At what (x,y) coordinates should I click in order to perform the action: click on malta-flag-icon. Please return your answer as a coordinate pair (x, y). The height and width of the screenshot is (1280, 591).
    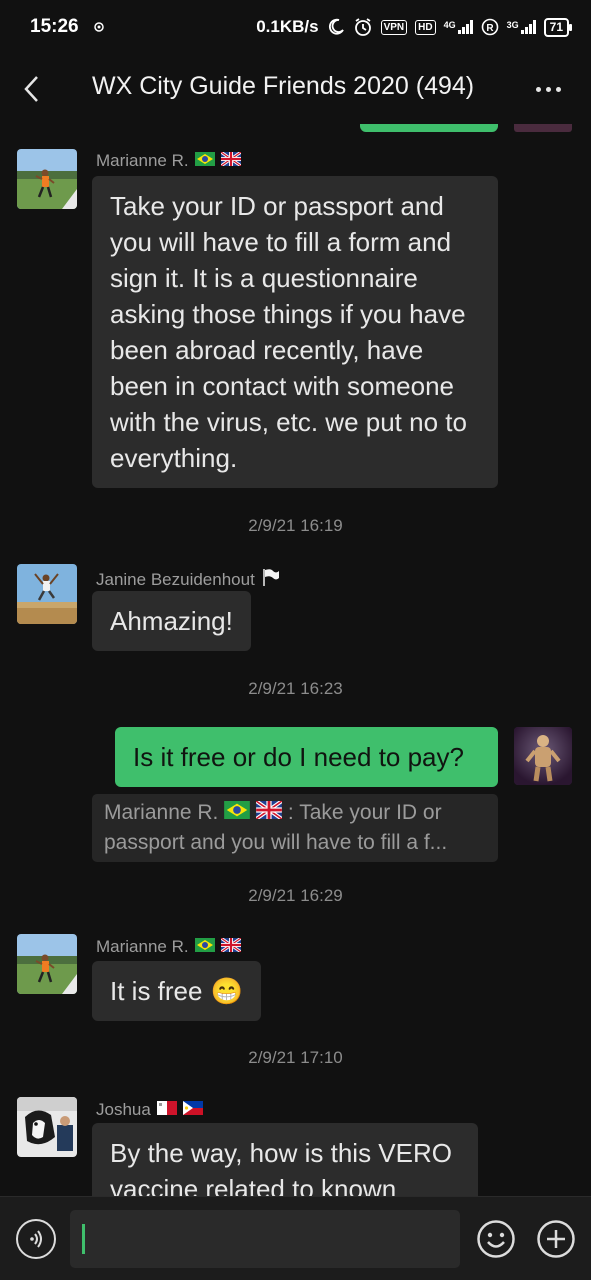
    Looking at the image, I should click on (166, 1110).